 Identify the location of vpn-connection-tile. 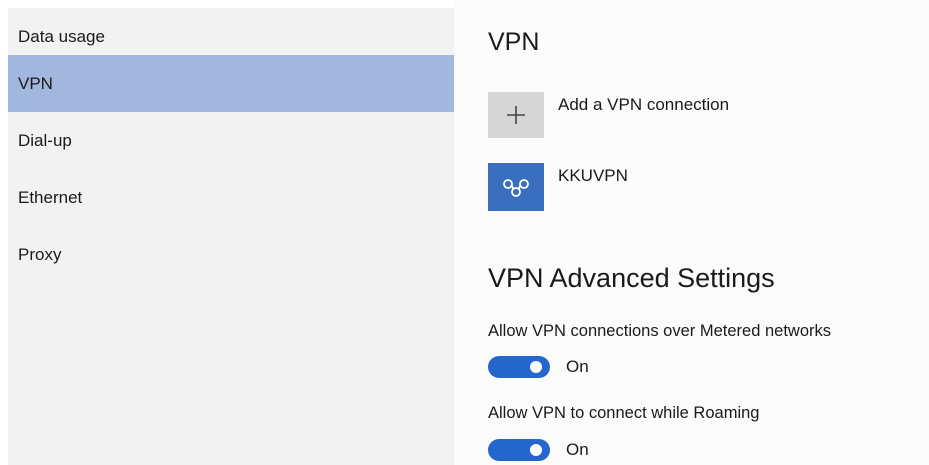
(516, 187).